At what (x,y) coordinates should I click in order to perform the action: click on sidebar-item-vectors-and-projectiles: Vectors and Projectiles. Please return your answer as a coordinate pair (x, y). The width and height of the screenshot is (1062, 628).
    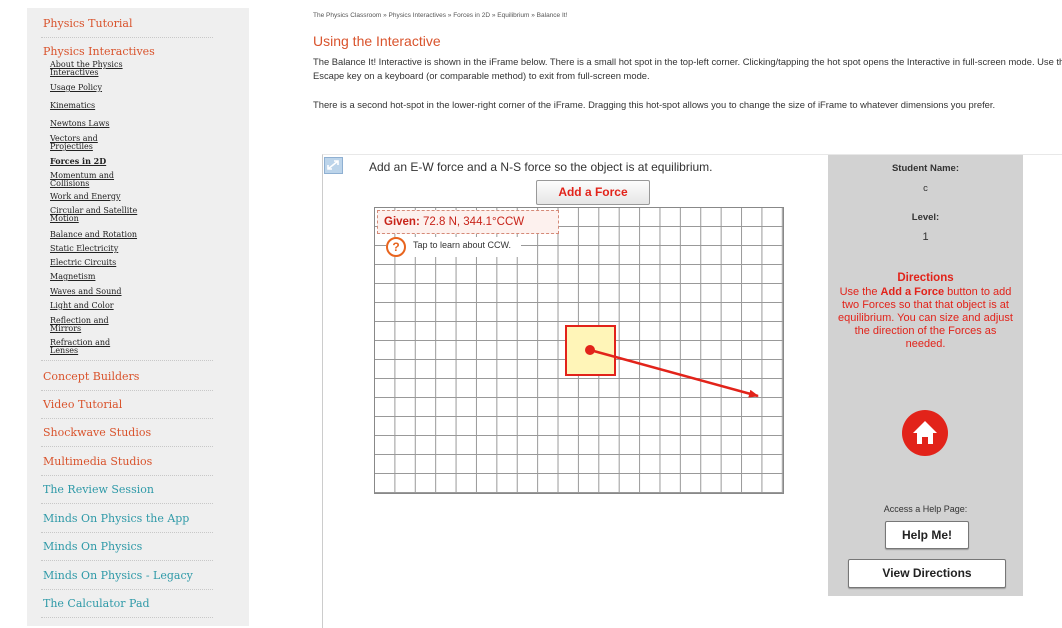
    Looking at the image, I should click on (74, 143).